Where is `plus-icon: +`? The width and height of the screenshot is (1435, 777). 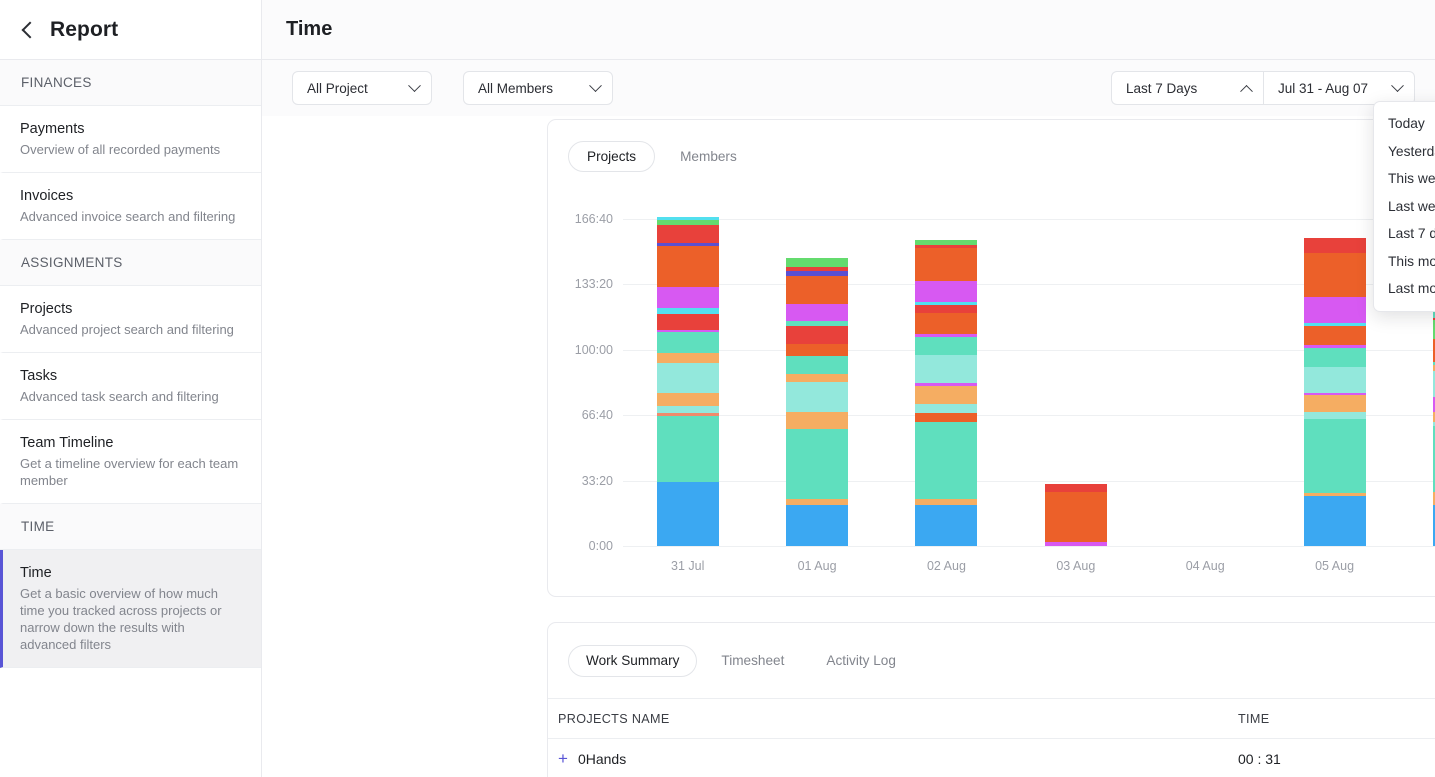
plus-icon: + is located at coordinates (563, 758).